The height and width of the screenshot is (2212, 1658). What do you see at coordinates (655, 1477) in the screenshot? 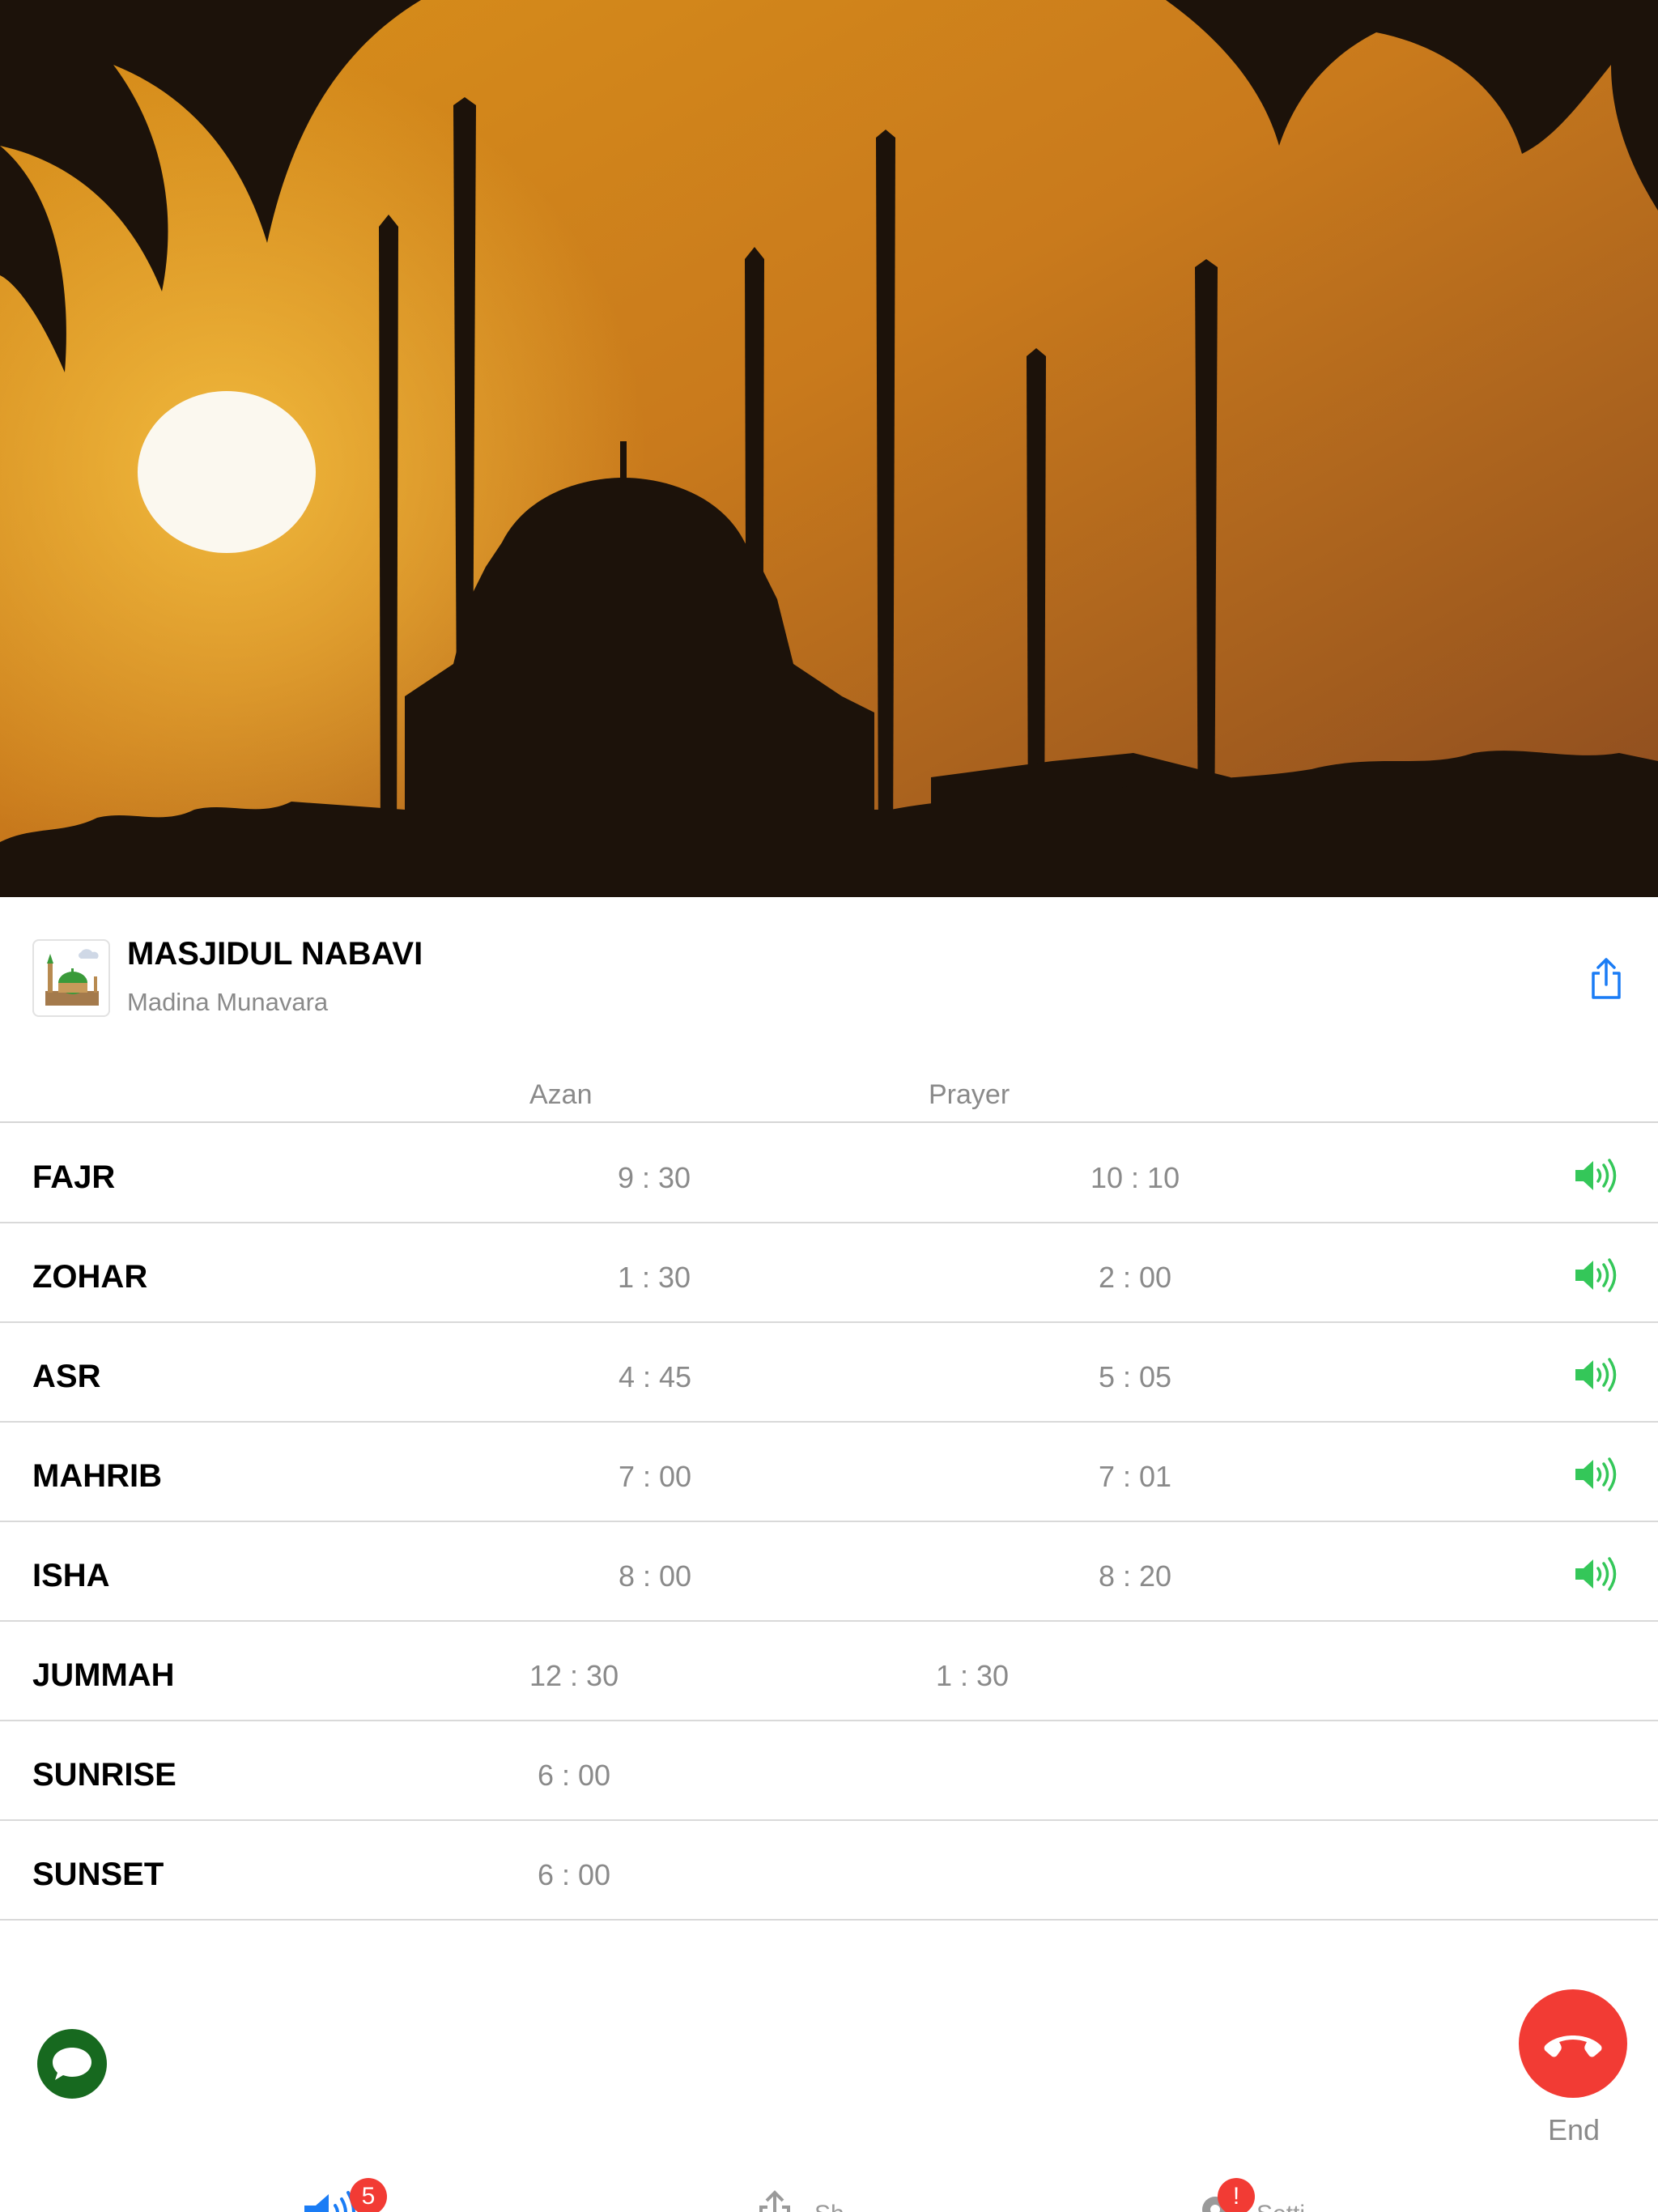
I see `azan-time: 7 : 00` at bounding box center [655, 1477].